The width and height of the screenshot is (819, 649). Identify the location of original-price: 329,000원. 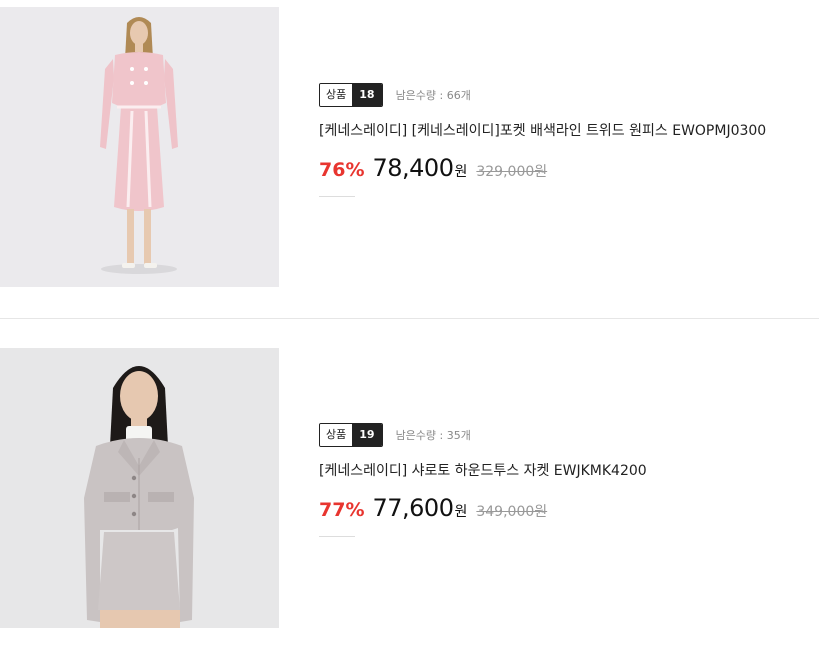
(512, 172).